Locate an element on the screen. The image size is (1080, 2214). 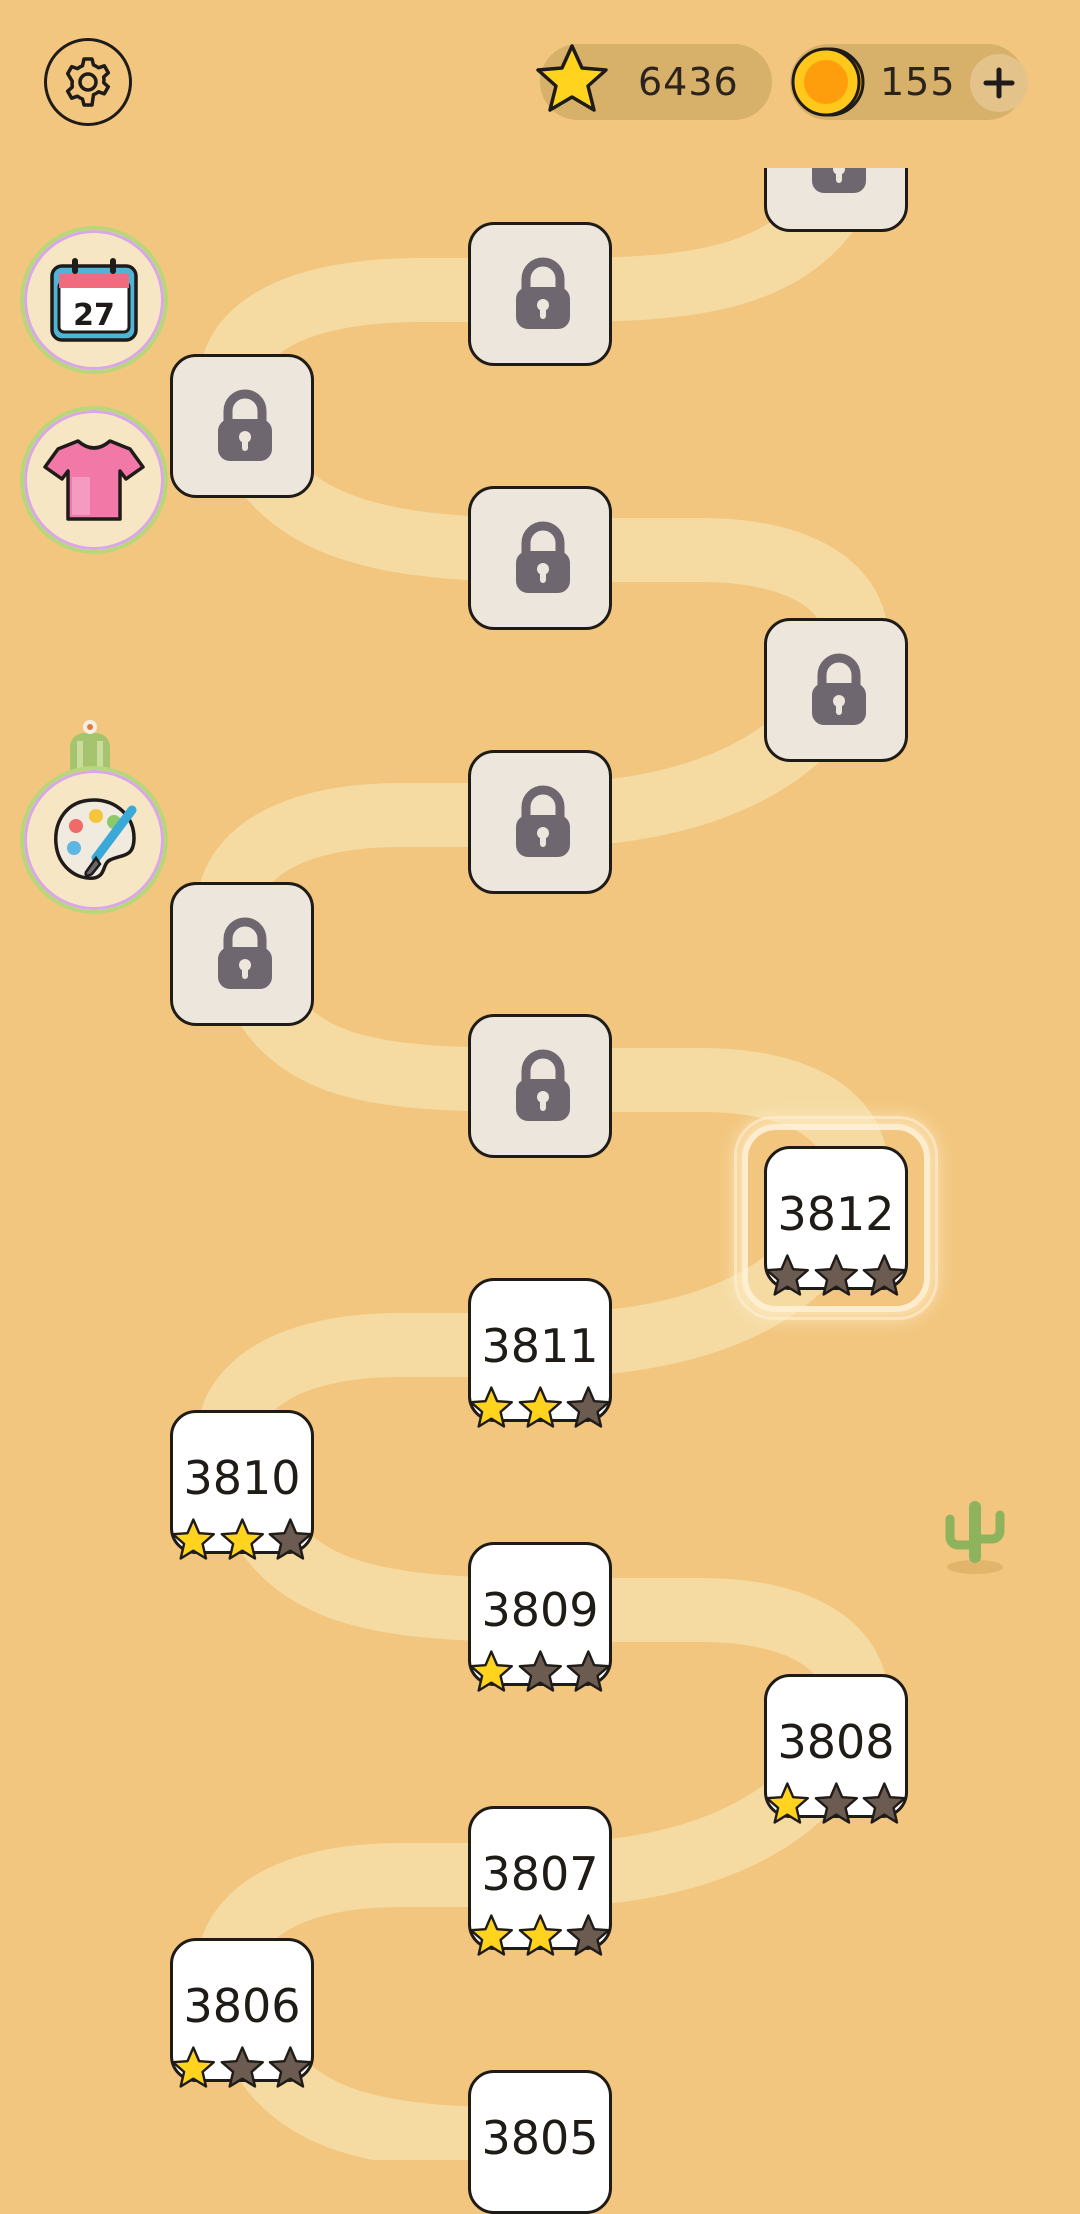
level-tile-3808: 3808 is located at coordinates (836, 1749).